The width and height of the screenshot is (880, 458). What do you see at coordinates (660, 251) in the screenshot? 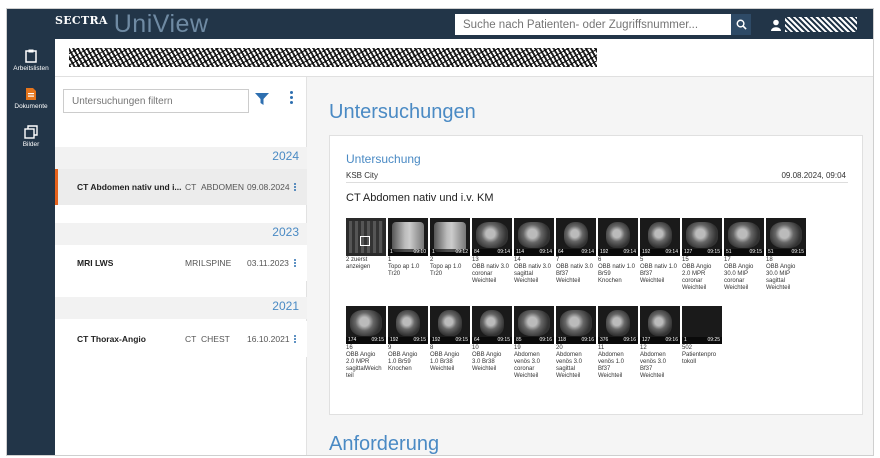
I see `series-thumbnail: 192 09:14 5 OBB nativ 1.0 Bf37 Weichteil` at bounding box center [660, 251].